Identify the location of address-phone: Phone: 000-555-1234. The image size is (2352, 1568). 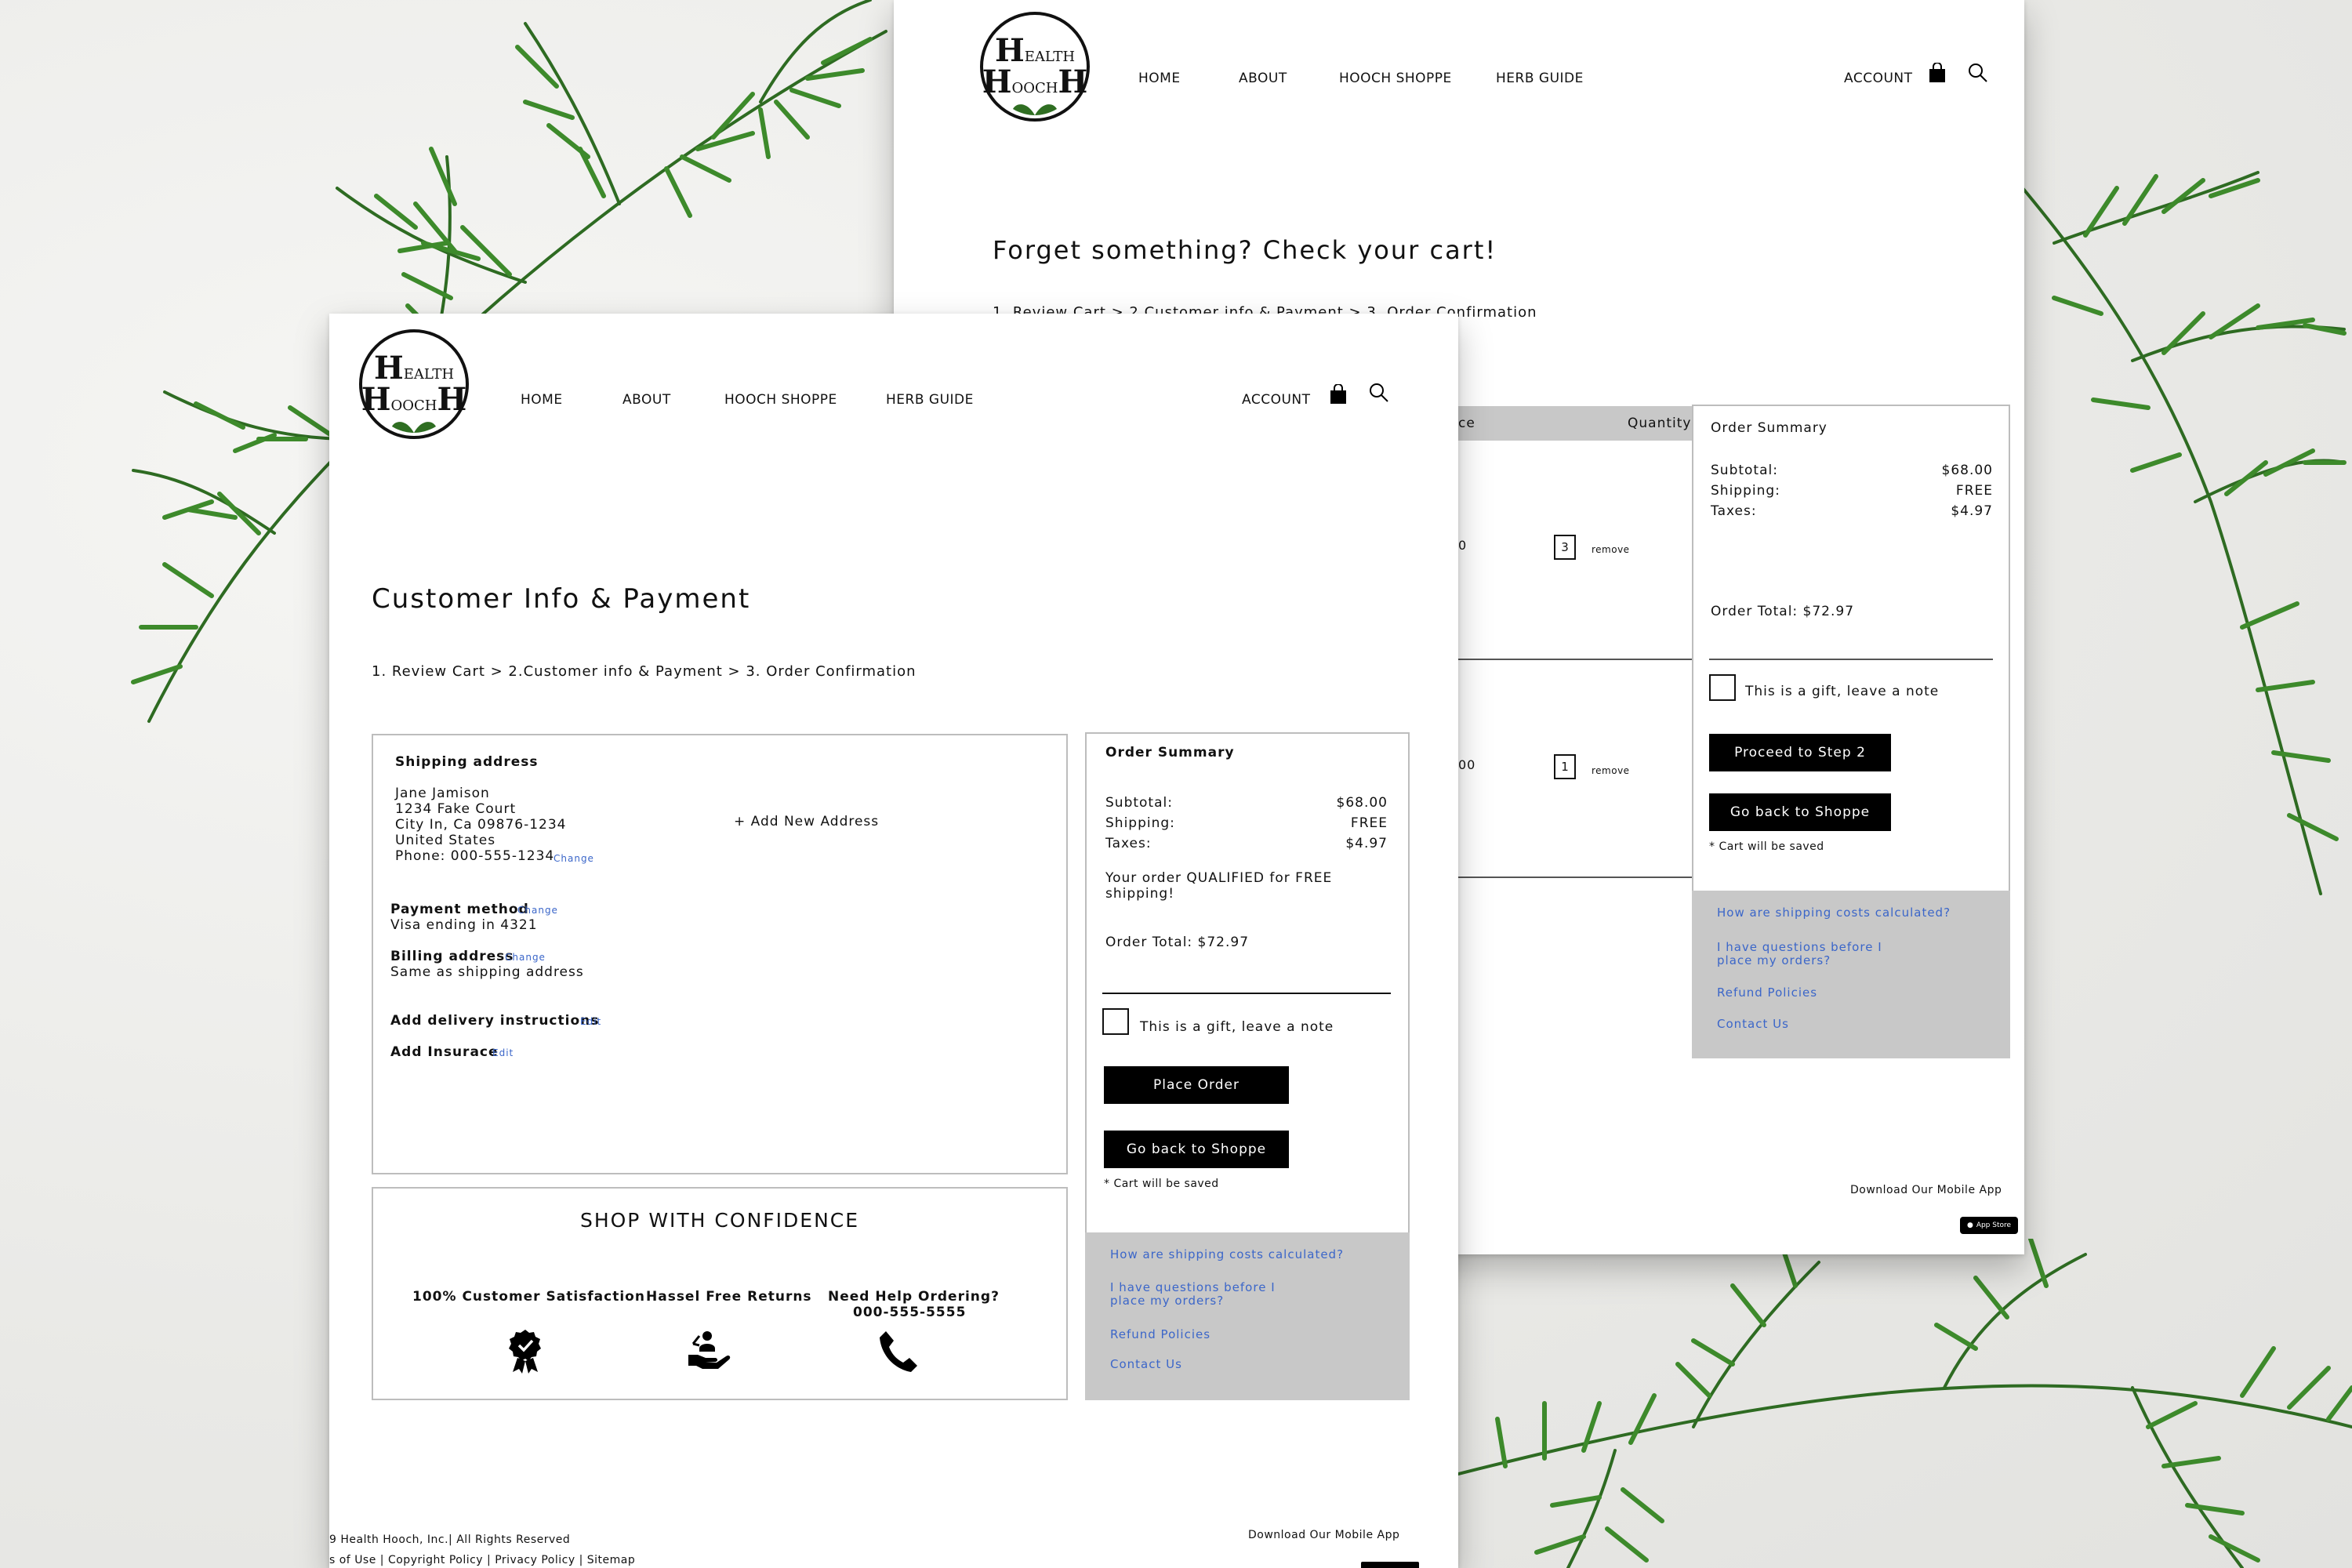
(475, 856).